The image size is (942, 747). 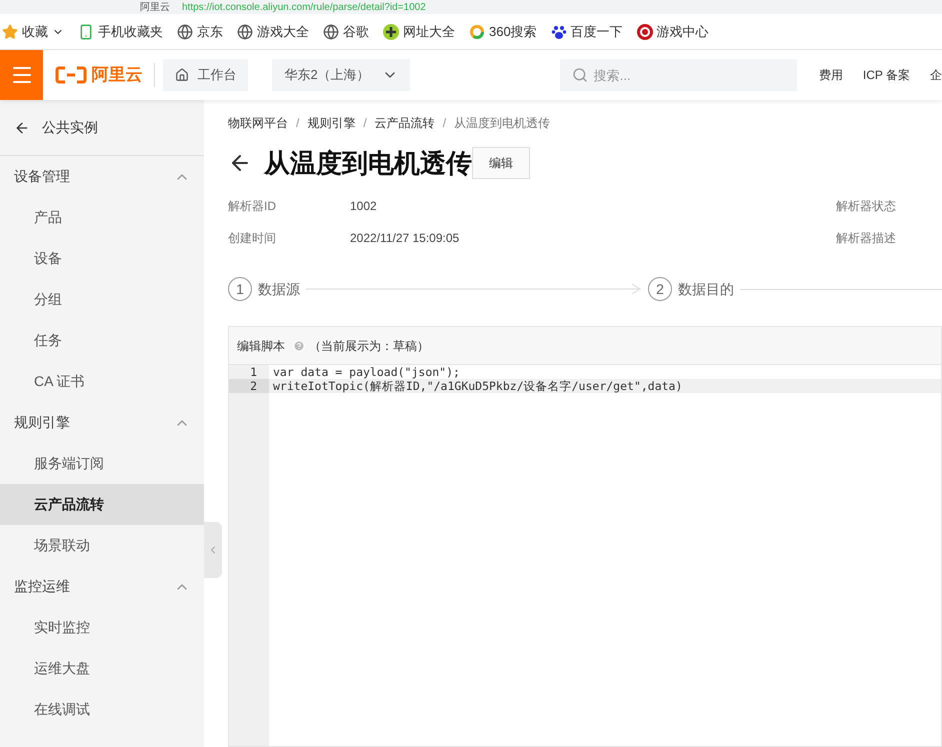 I want to click on search-icon, so click(x=580, y=75).